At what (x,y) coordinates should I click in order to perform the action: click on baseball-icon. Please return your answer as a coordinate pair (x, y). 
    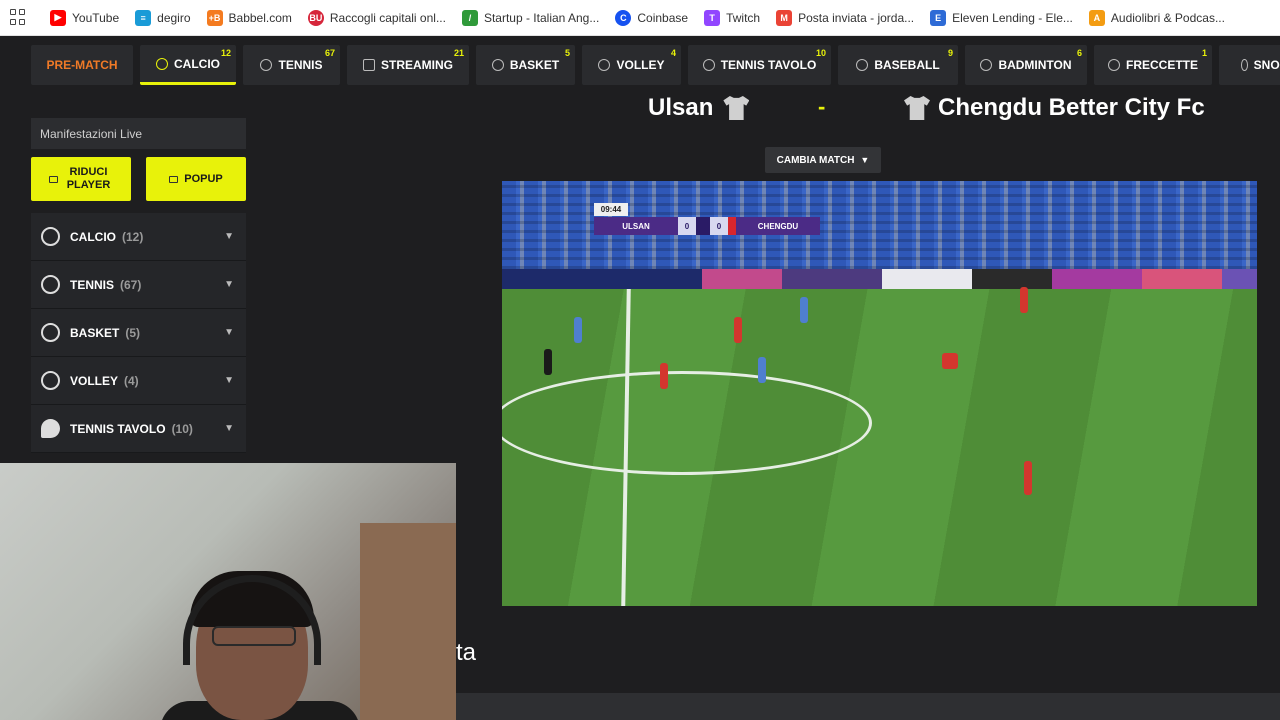
    Looking at the image, I should click on (862, 65).